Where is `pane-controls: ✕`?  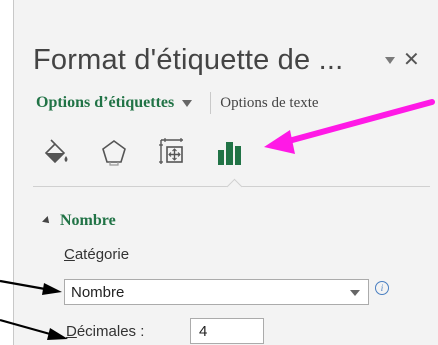 pane-controls: ✕ is located at coordinates (402, 60).